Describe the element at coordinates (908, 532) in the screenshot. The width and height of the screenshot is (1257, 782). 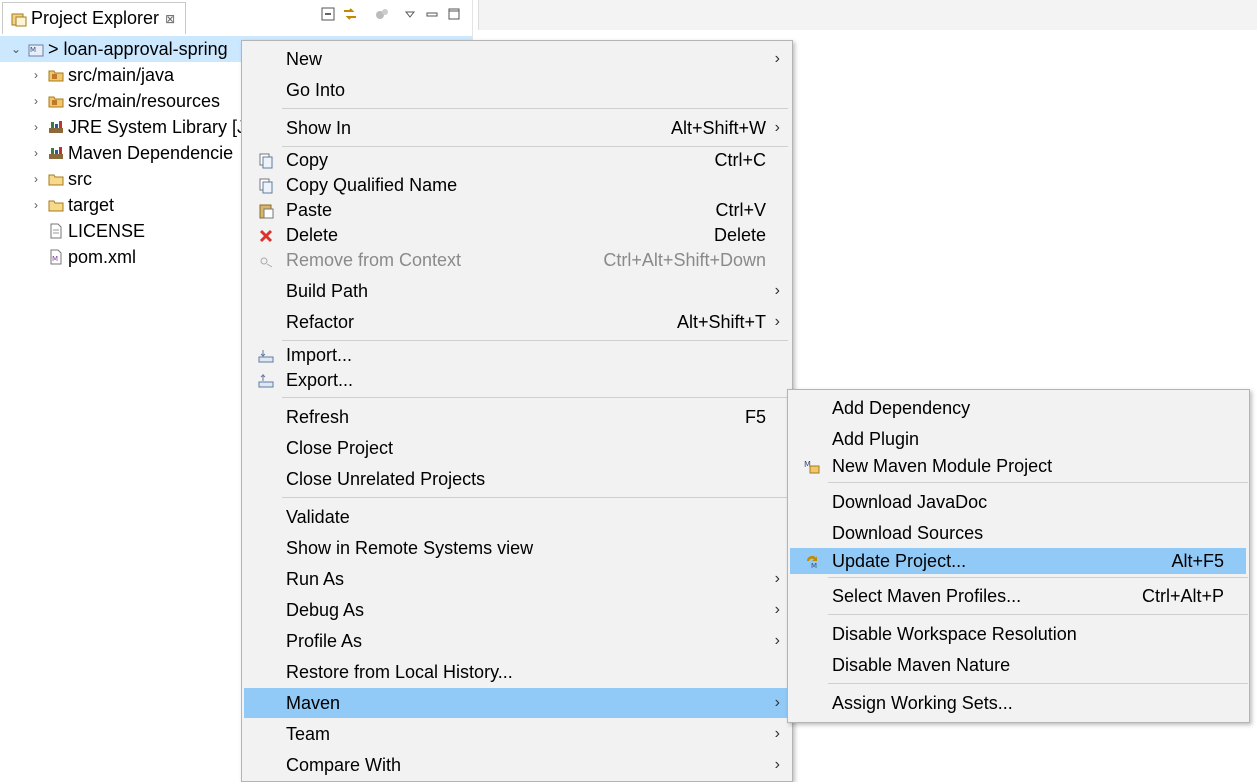
I see `menu-item-label: Download Sources` at that location.